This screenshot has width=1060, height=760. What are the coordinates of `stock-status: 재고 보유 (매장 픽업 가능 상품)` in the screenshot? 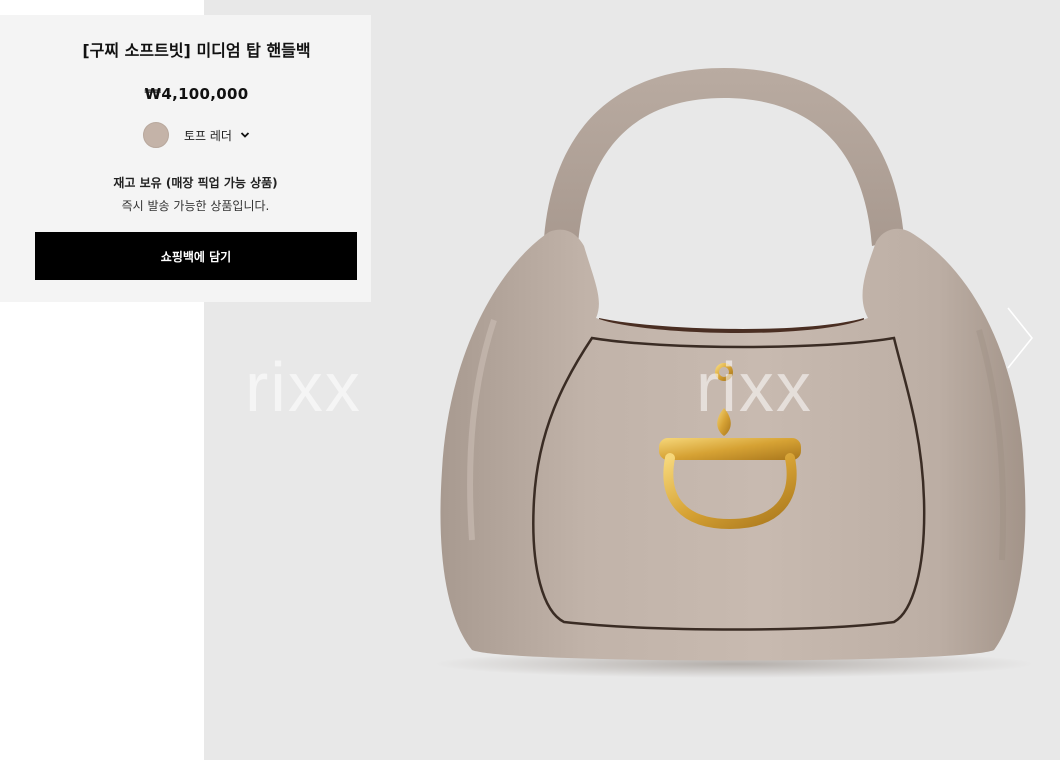 It's located at (195, 183).